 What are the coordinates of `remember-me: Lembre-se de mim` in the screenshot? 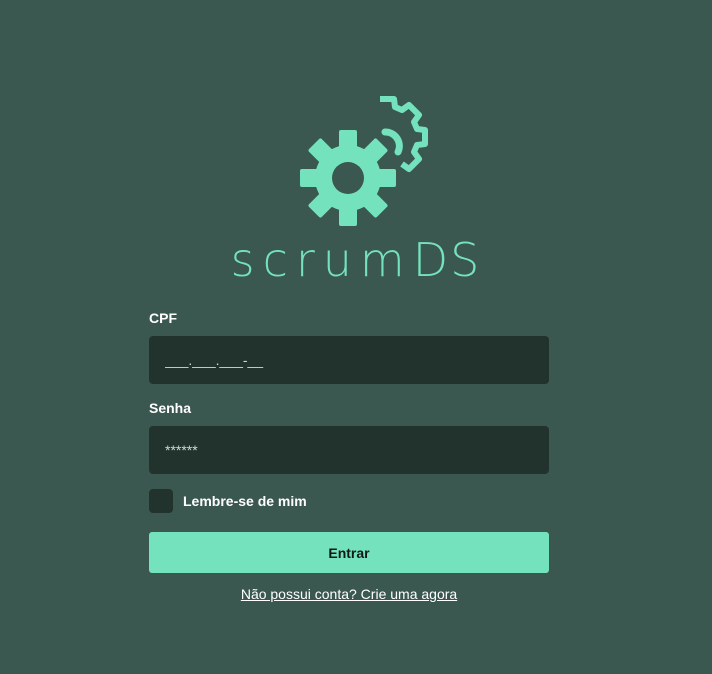 It's located at (228, 501).